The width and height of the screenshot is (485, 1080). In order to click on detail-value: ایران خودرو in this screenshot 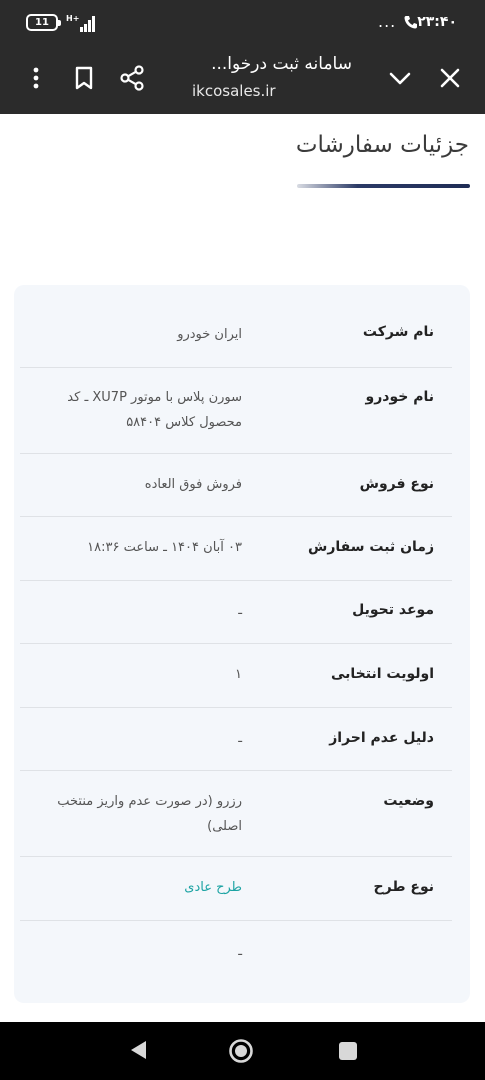, I will do `click(209, 334)`.